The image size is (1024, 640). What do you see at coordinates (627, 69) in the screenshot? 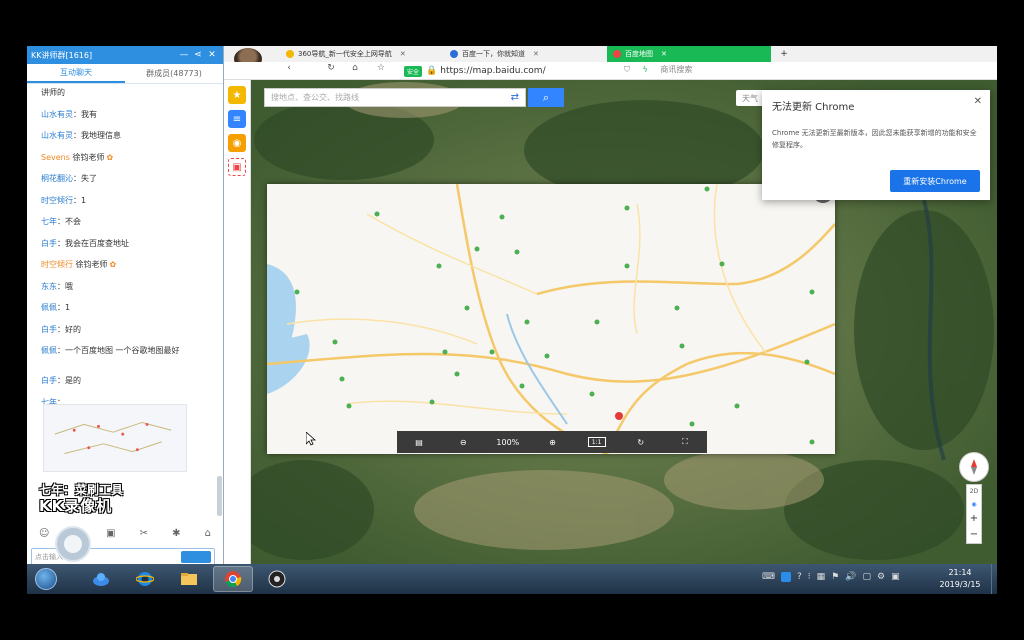
I see `shield-icon: ⛉` at bounding box center [627, 69].